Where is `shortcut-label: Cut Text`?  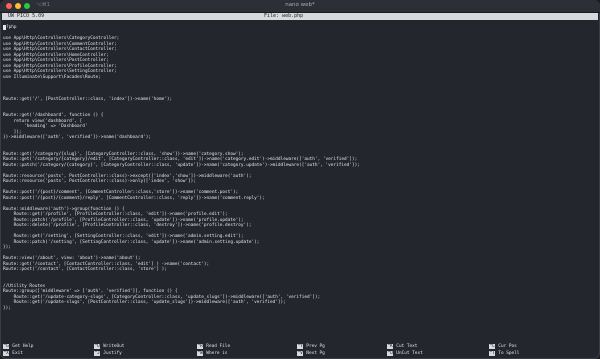 shortcut-label: Cut Text is located at coordinates (407, 346).